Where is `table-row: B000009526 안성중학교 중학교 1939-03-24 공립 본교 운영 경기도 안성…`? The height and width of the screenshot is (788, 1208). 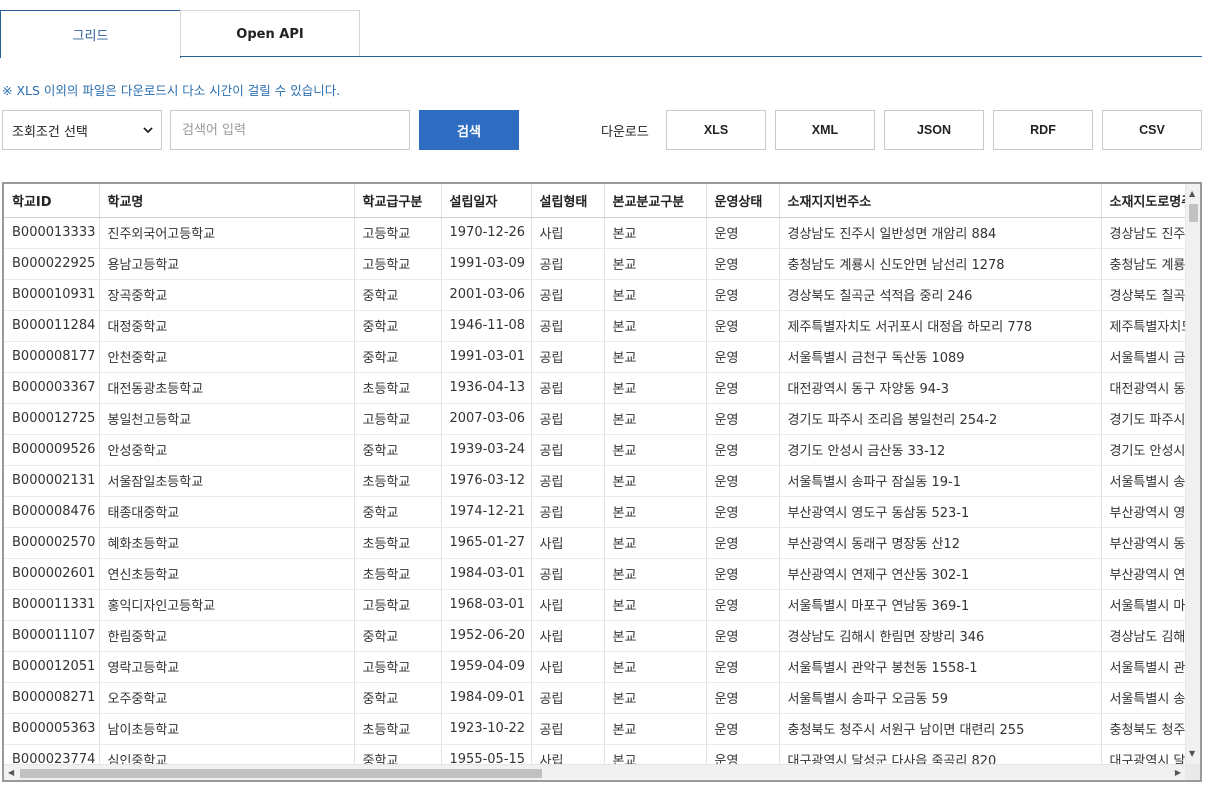 table-row: B000009526 안성중학교 중학교 1939-03-24 공립 본교 운영 경기도 안성… is located at coordinates (594, 450).